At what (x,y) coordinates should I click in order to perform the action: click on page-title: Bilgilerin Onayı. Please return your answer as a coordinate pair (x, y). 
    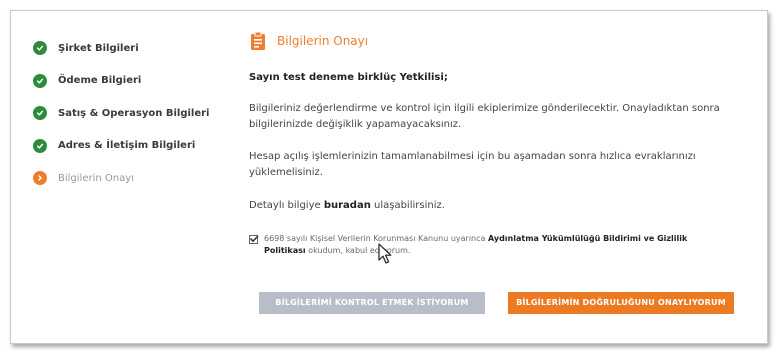
    Looking at the image, I should click on (323, 41).